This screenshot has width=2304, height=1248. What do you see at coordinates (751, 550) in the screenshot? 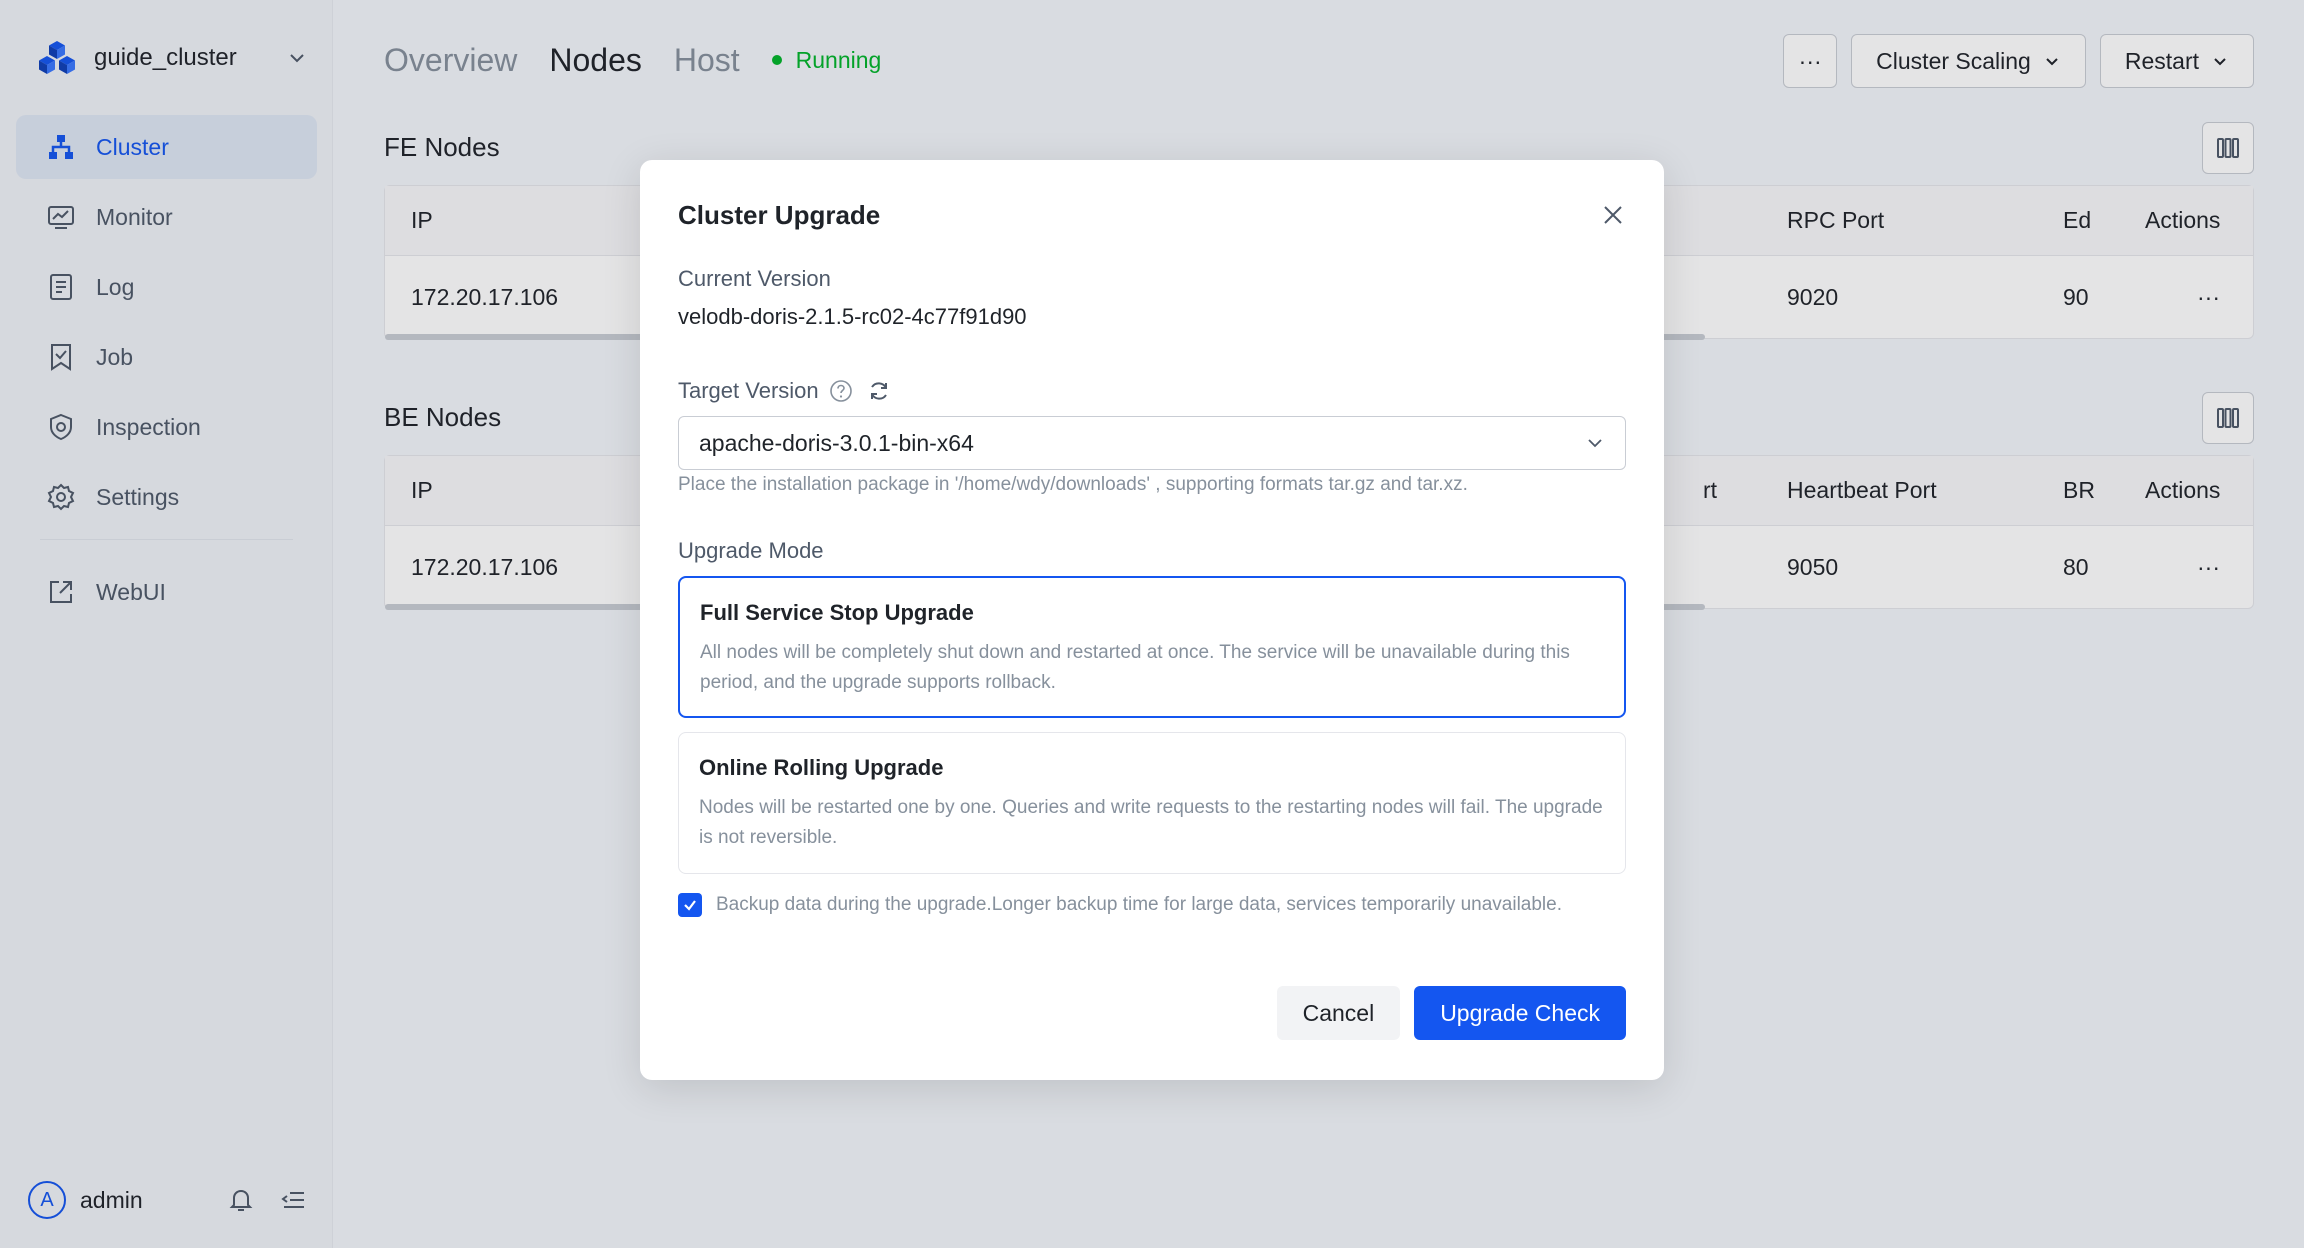
I see `upgrade-mode-label: Upgrade Mode` at bounding box center [751, 550].